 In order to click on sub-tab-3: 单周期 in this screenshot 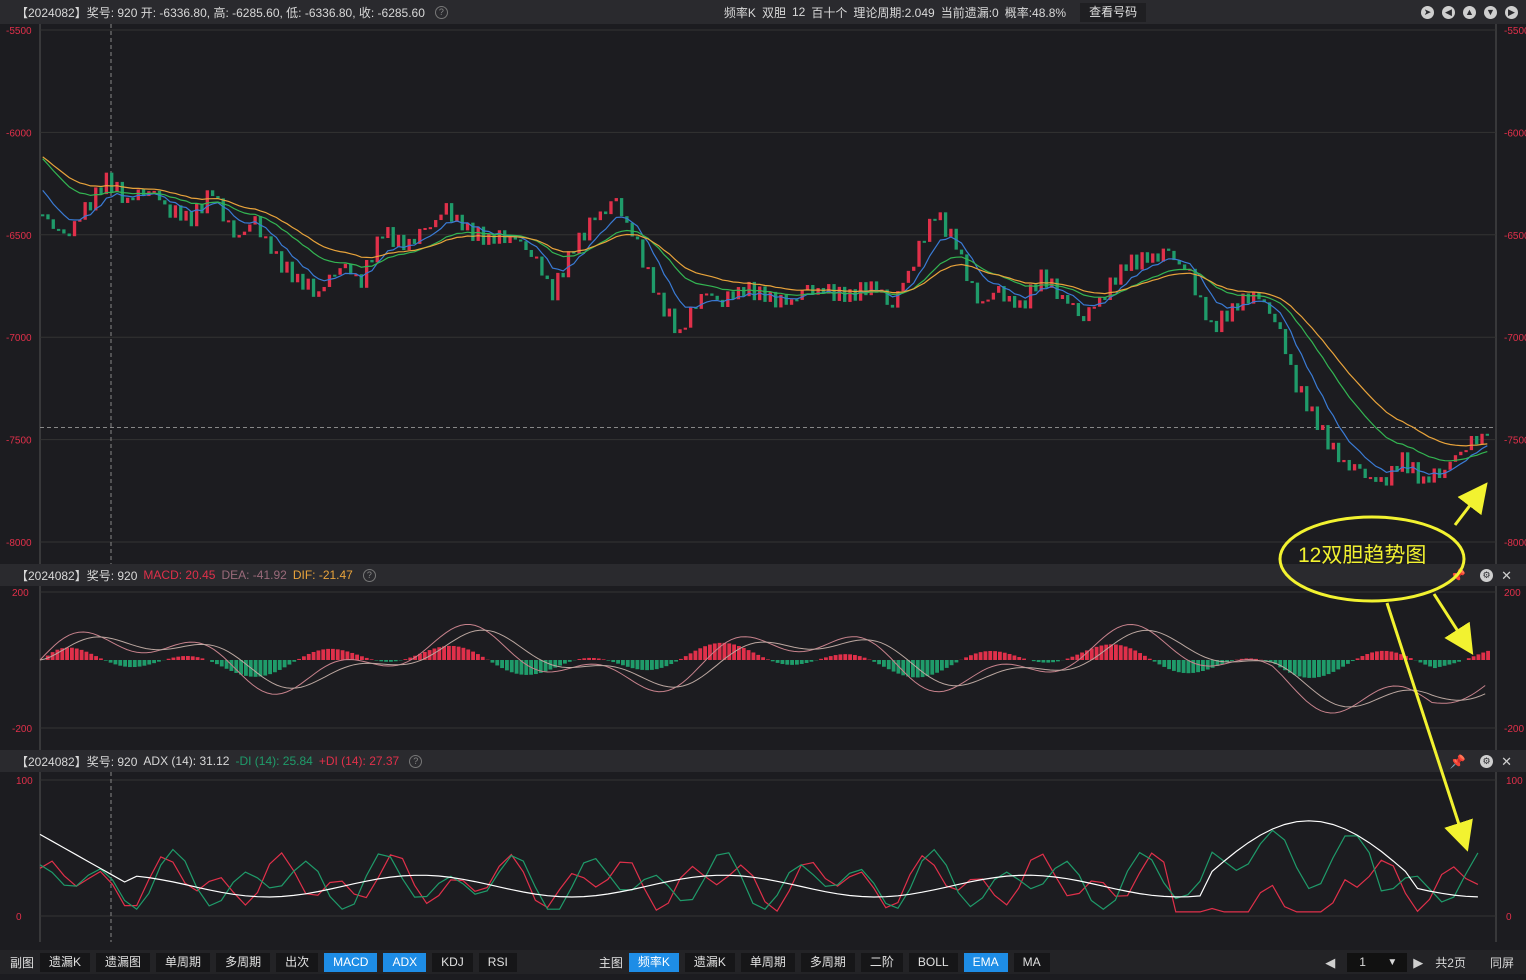, I will do `click(183, 962)`.